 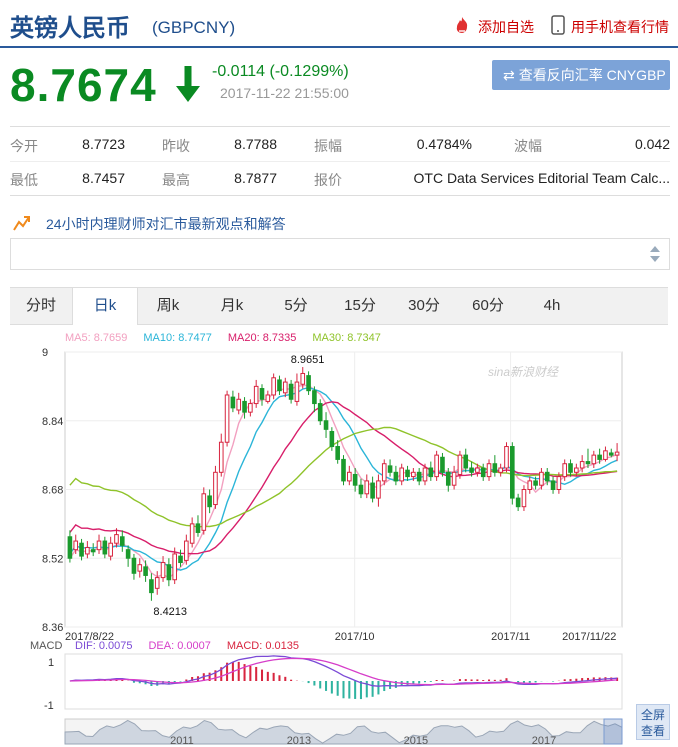 What do you see at coordinates (653, 722) in the screenshot?
I see `fullscreen-button: 全屏查看` at bounding box center [653, 722].